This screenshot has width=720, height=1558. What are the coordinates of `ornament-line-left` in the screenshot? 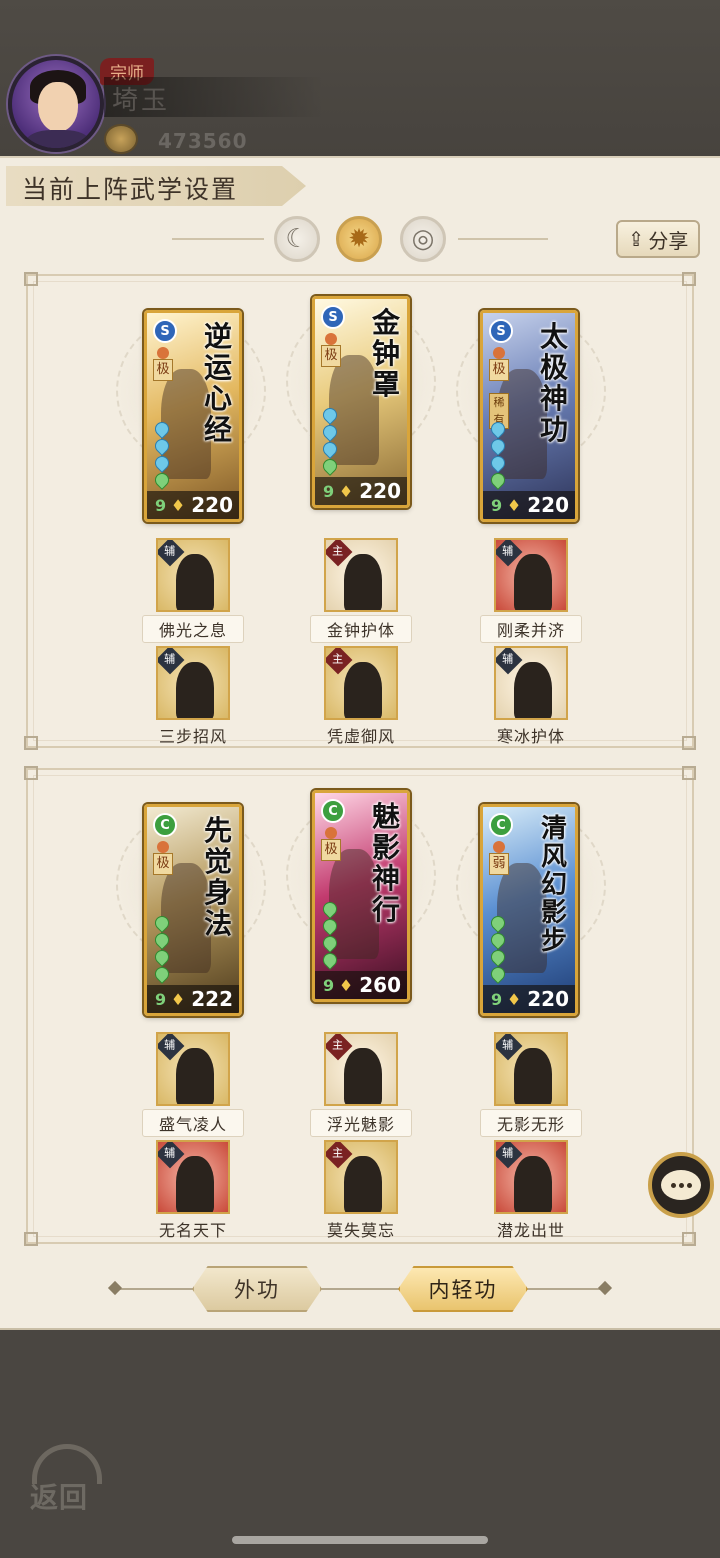 It's located at (218, 239).